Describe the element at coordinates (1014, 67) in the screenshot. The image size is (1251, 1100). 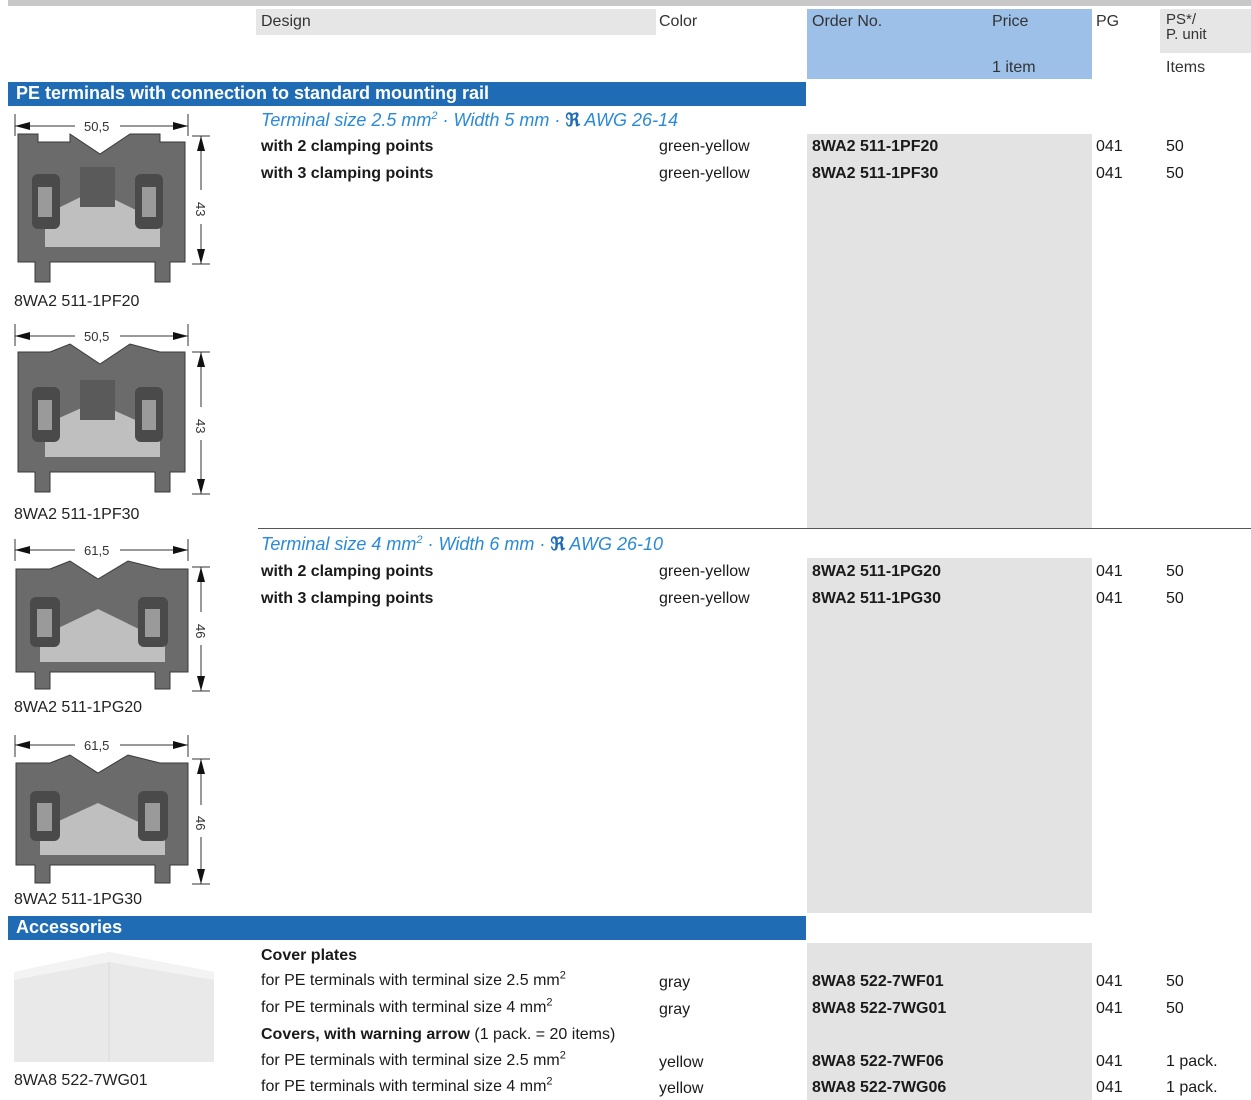
I see `header-price-unit: 1 item` at that location.